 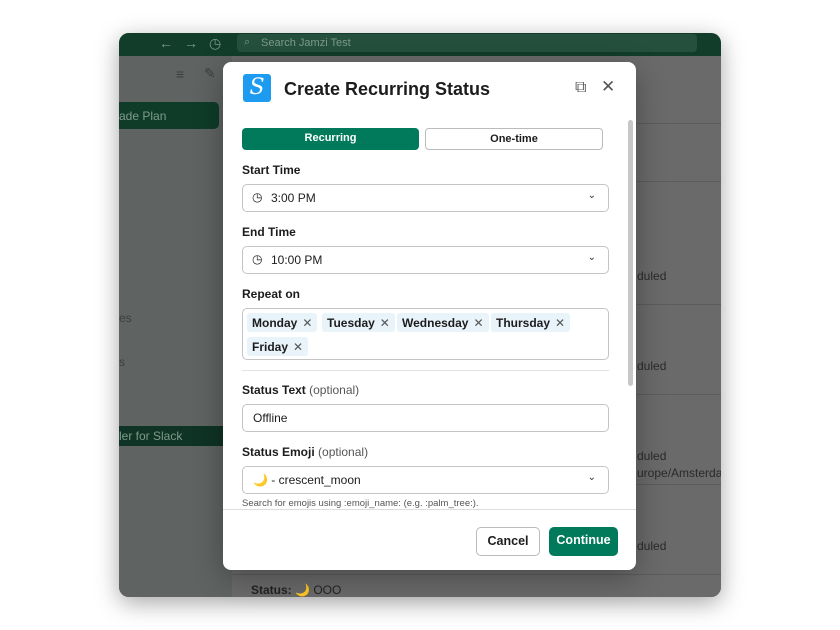 What do you see at coordinates (247, 42) in the screenshot?
I see `search-icon: ⌕` at bounding box center [247, 42].